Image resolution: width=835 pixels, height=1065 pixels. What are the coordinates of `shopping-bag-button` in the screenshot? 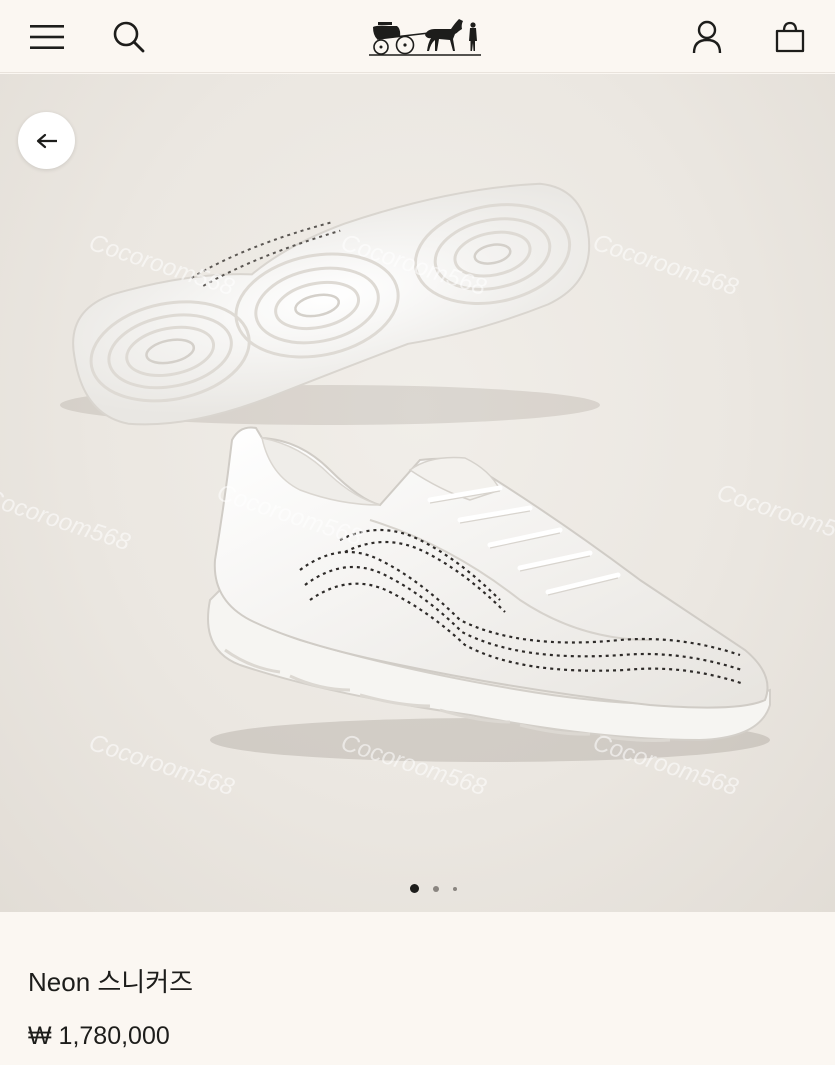 It's located at (790, 36).